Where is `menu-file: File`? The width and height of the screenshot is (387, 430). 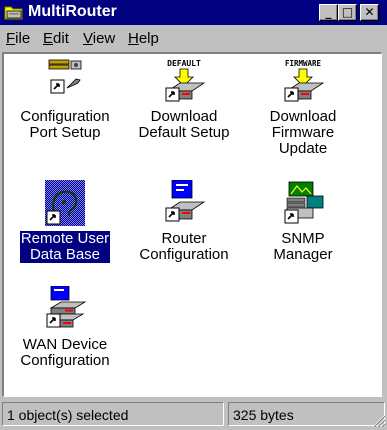
menu-file: File is located at coordinates (18, 38).